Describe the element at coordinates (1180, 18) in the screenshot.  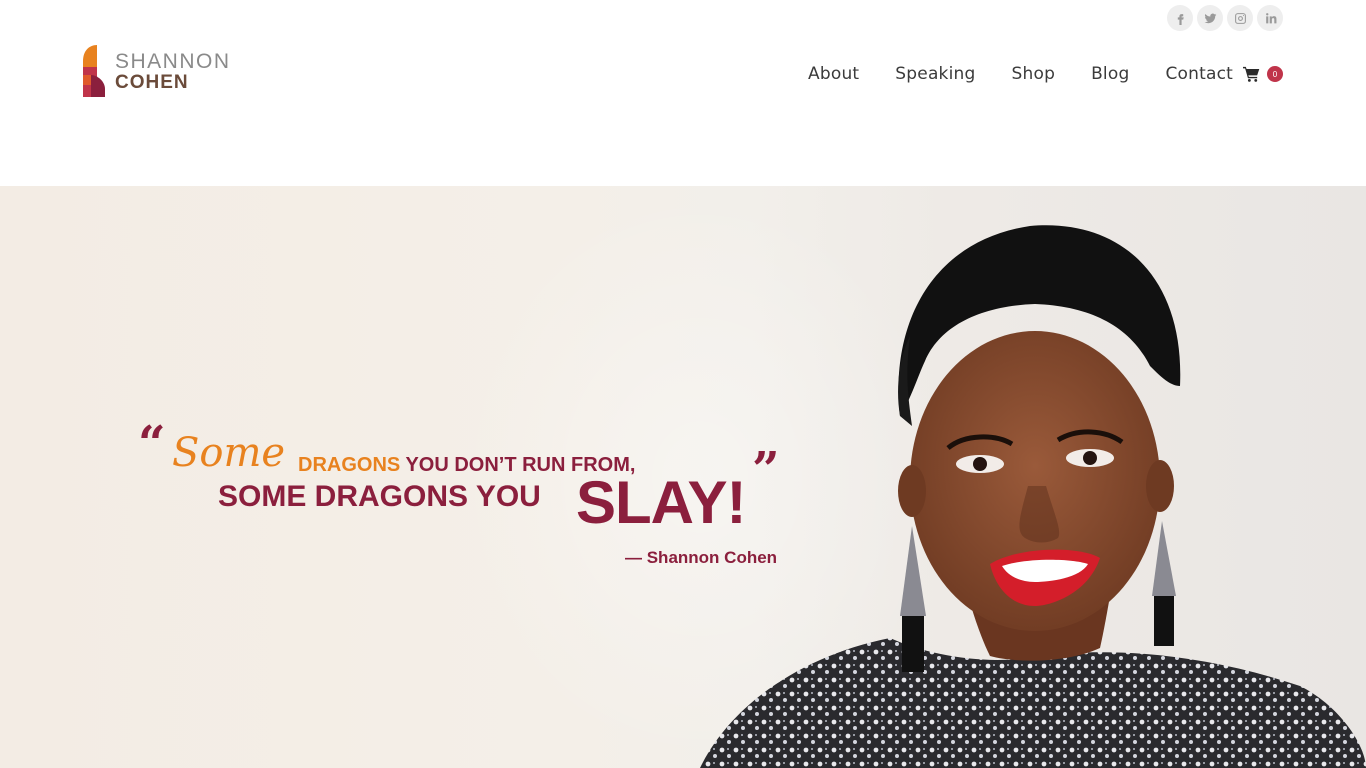
I see `facebook-icon` at that location.